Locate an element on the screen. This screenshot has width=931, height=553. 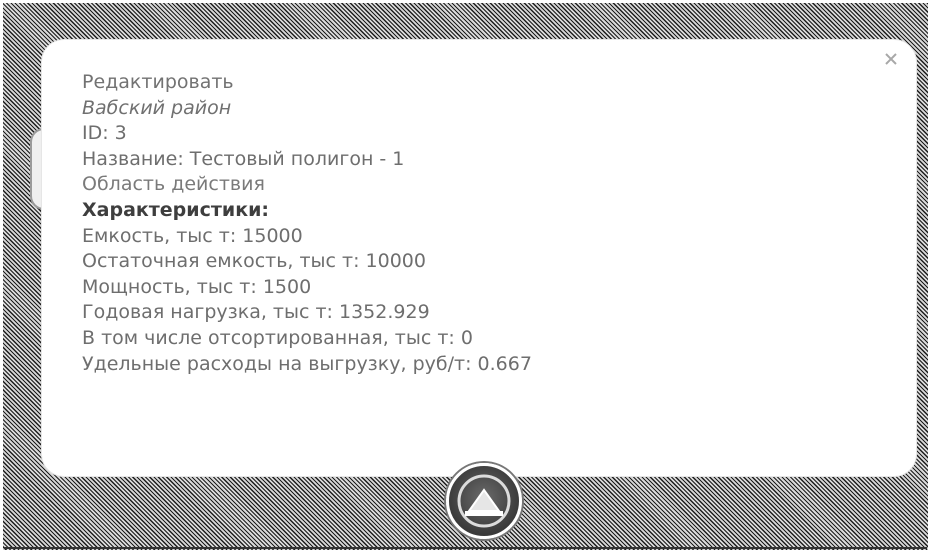
characteristic-item: Емкость, тыс т: 15000 is located at coordinates (192, 235).